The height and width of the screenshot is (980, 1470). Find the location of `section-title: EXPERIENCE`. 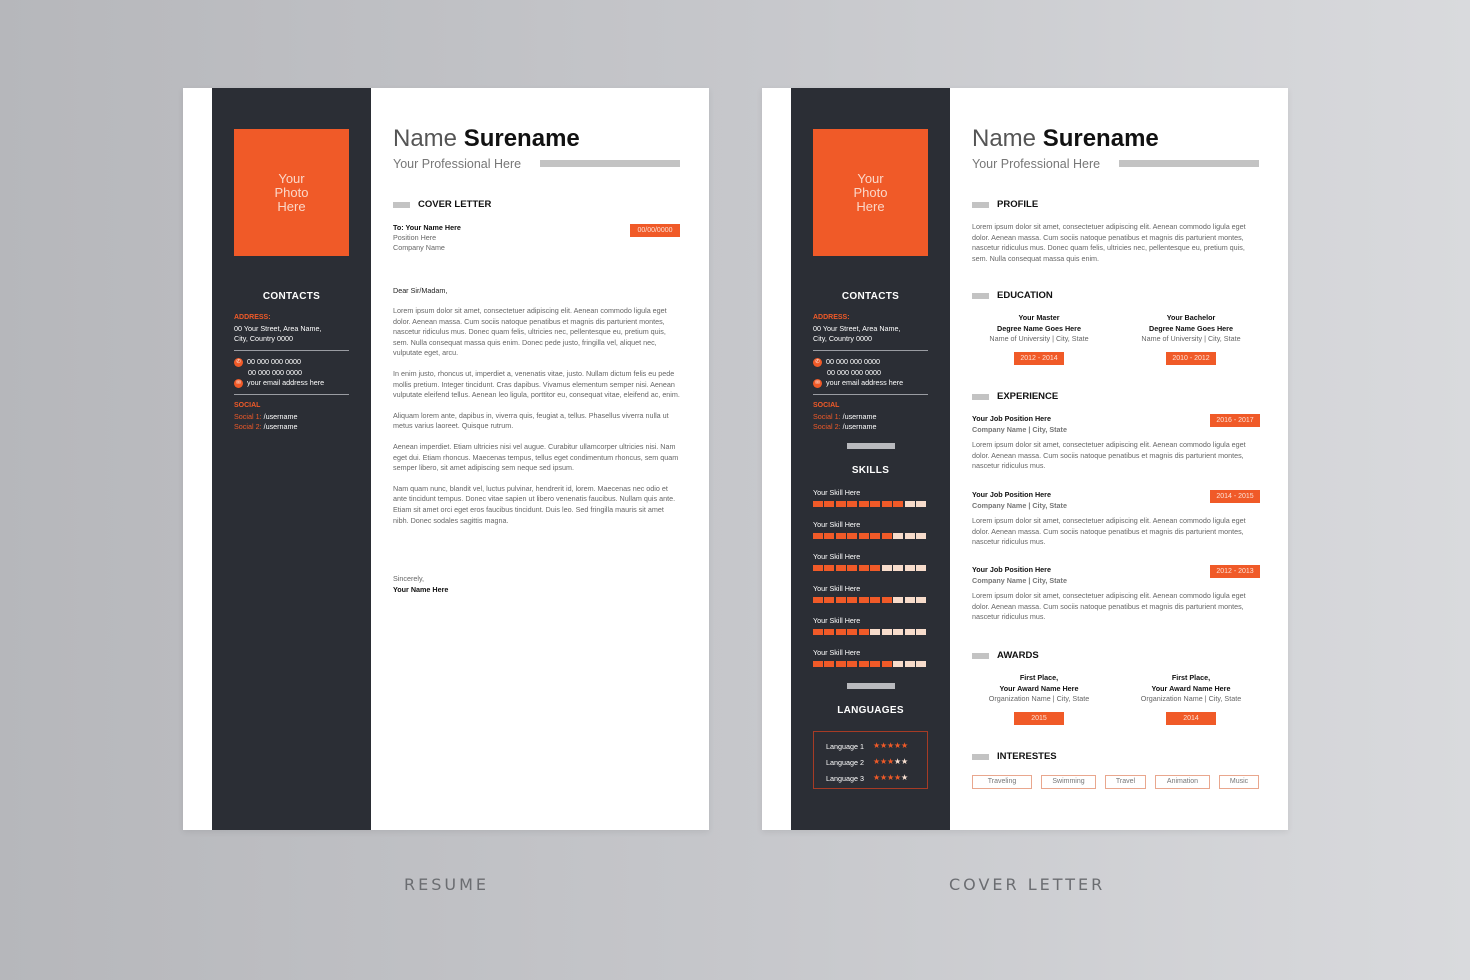

section-title: EXPERIENCE is located at coordinates (1028, 396).